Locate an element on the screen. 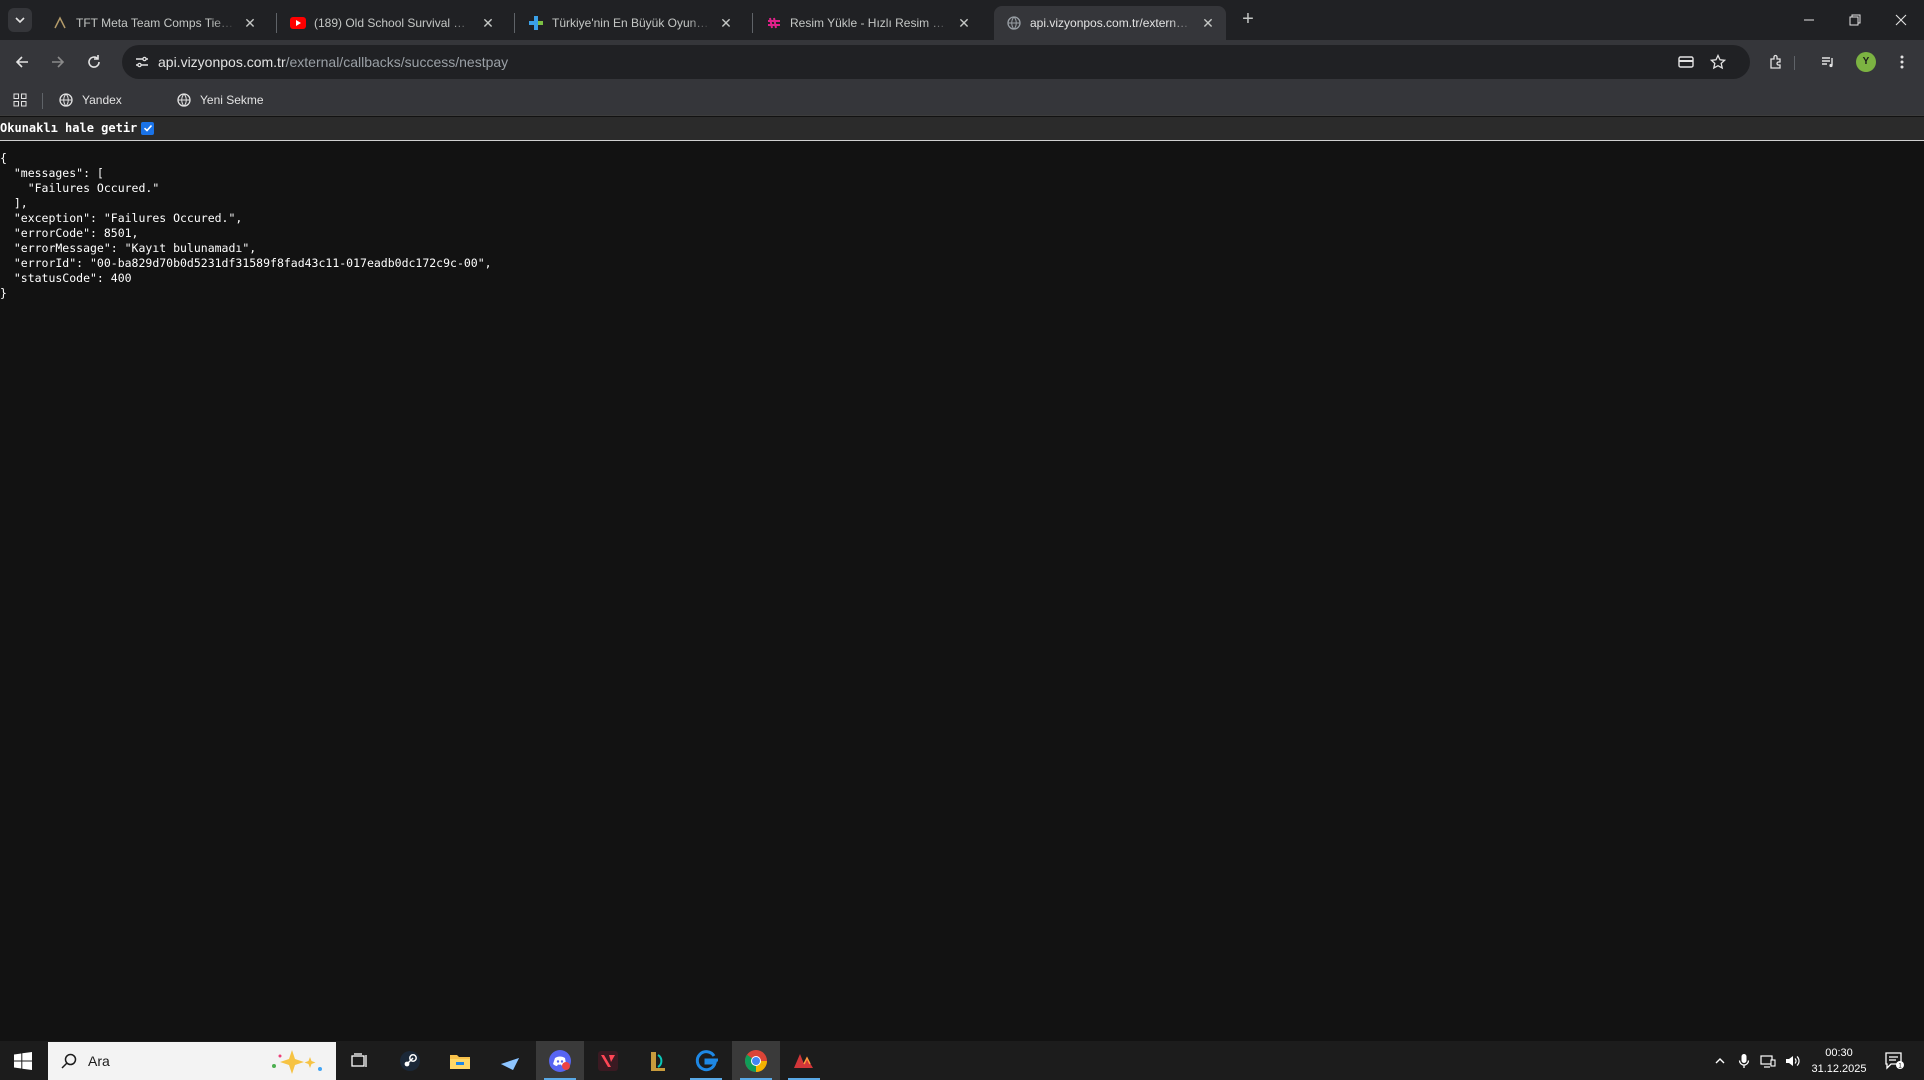  json-line: "Failures Occured." is located at coordinates (80, 188).